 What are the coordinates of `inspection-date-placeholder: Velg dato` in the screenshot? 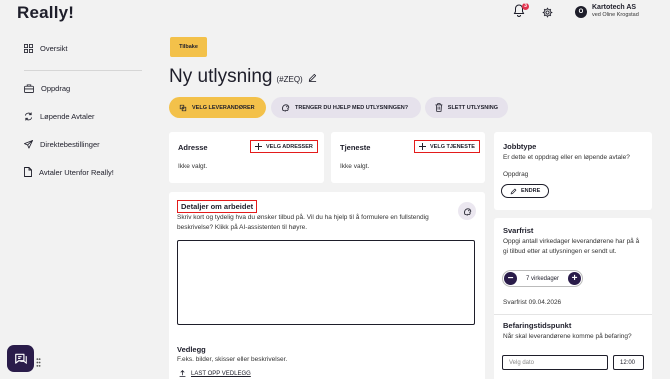 It's located at (522, 362).